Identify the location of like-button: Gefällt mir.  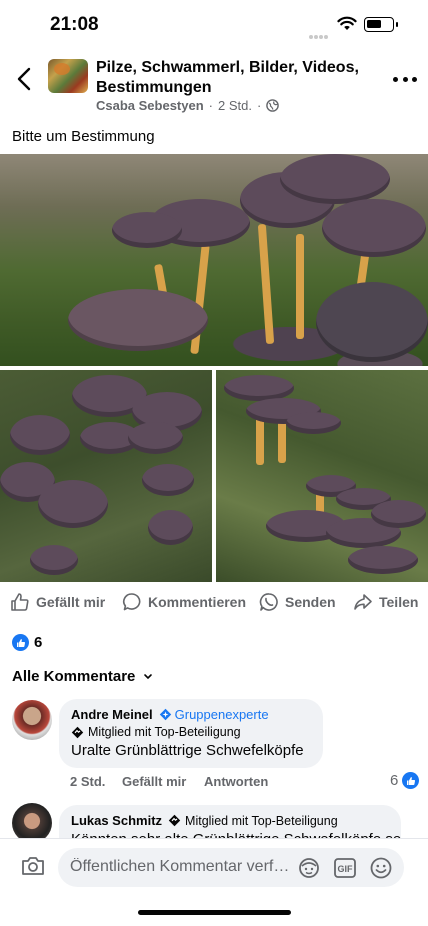
(57, 602).